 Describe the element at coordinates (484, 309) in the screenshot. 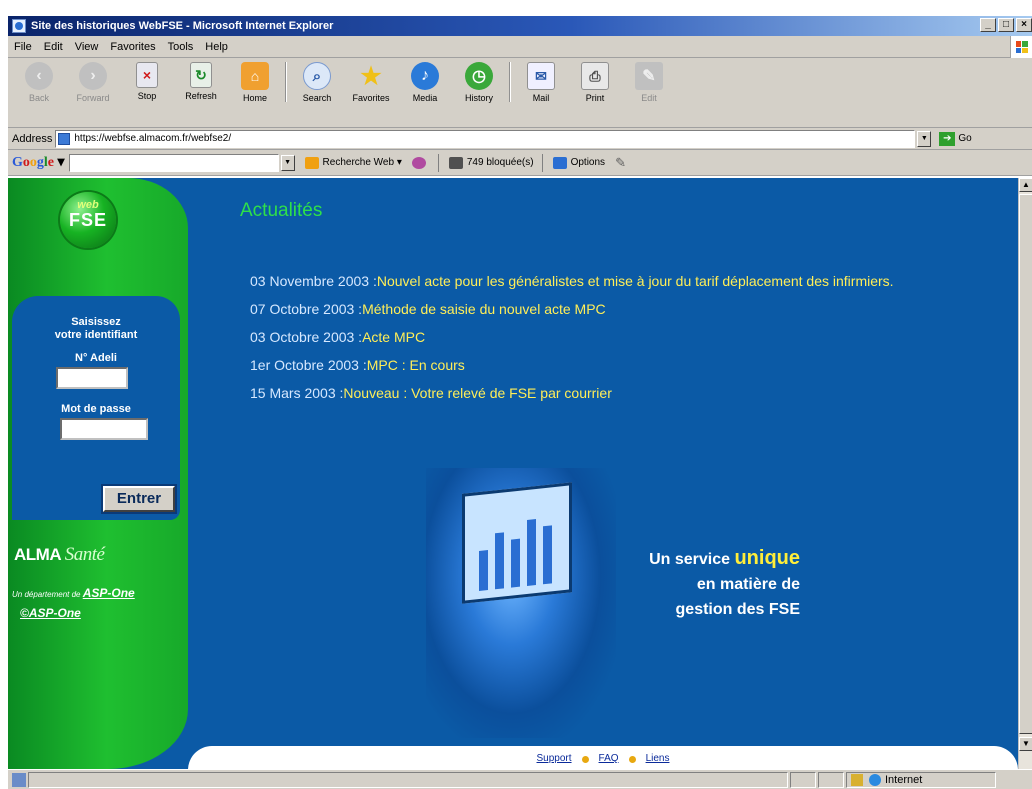

I see `news-link: Méthode de saisie du nouvel acte MPC` at that location.